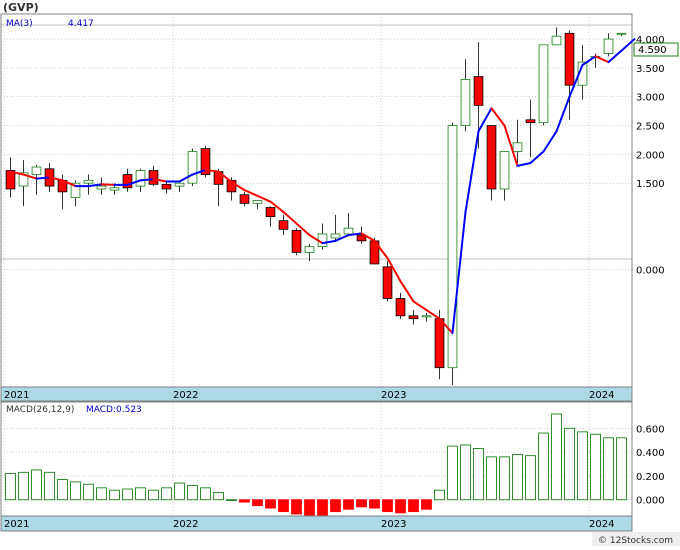 This screenshot has width=680, height=550. Describe the element at coordinates (21, 7) in the screenshot. I see `chart-symbol: (GVP)` at that location.